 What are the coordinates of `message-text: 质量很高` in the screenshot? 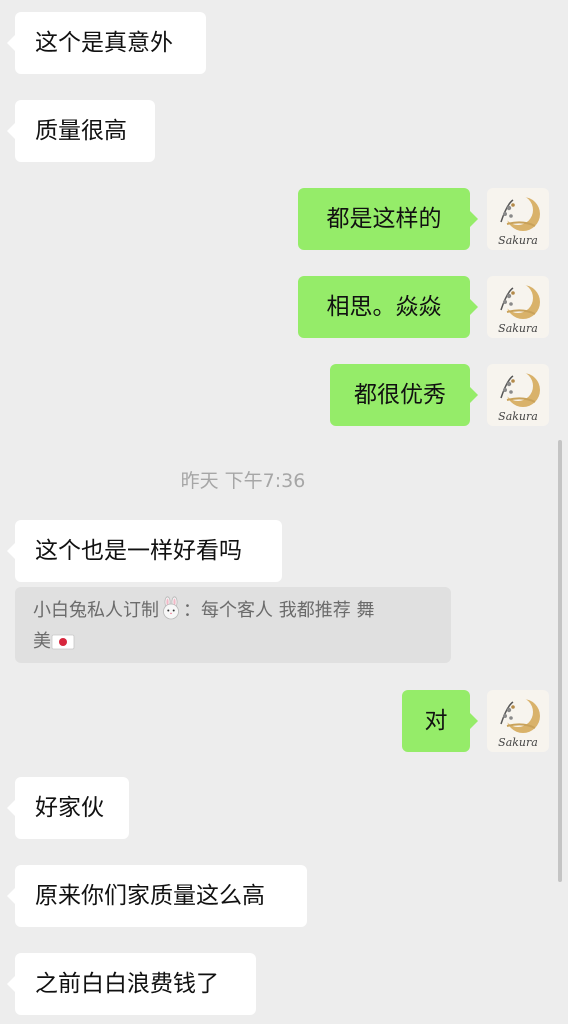 It's located at (81, 131).